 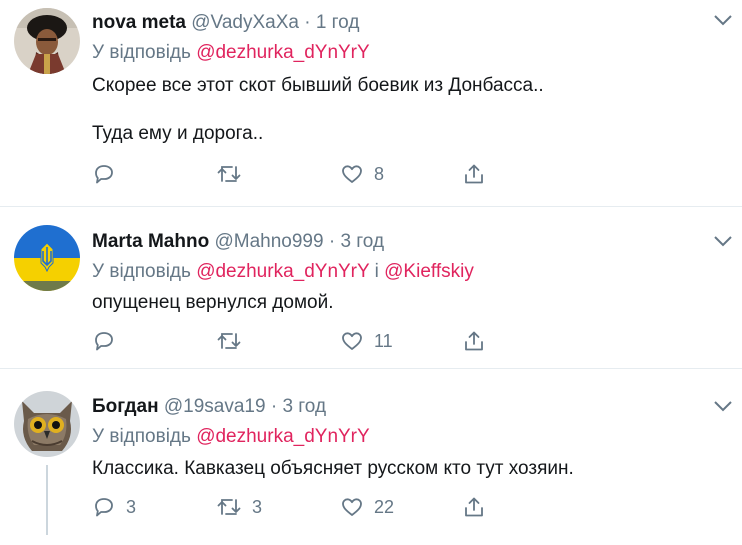 I want to click on tweet-text-line-1: опущенец вернулся домой., so click(x=213, y=302).